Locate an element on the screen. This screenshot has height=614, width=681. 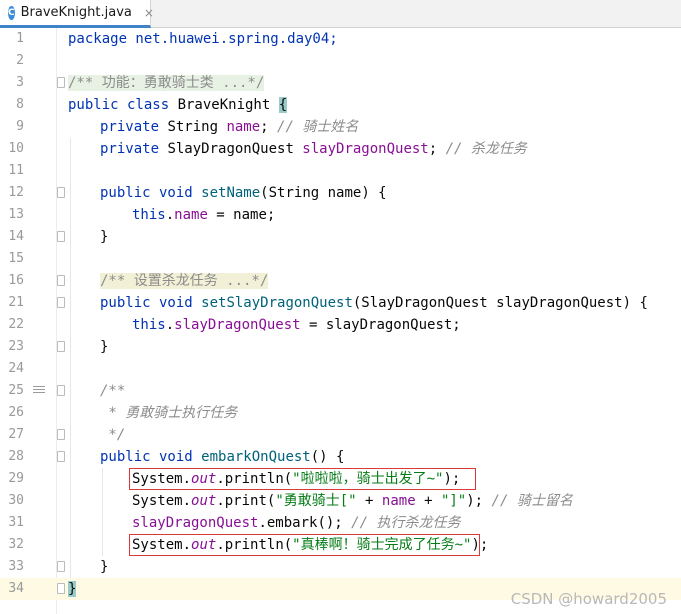
code-line: 27 */ is located at coordinates (340, 435).